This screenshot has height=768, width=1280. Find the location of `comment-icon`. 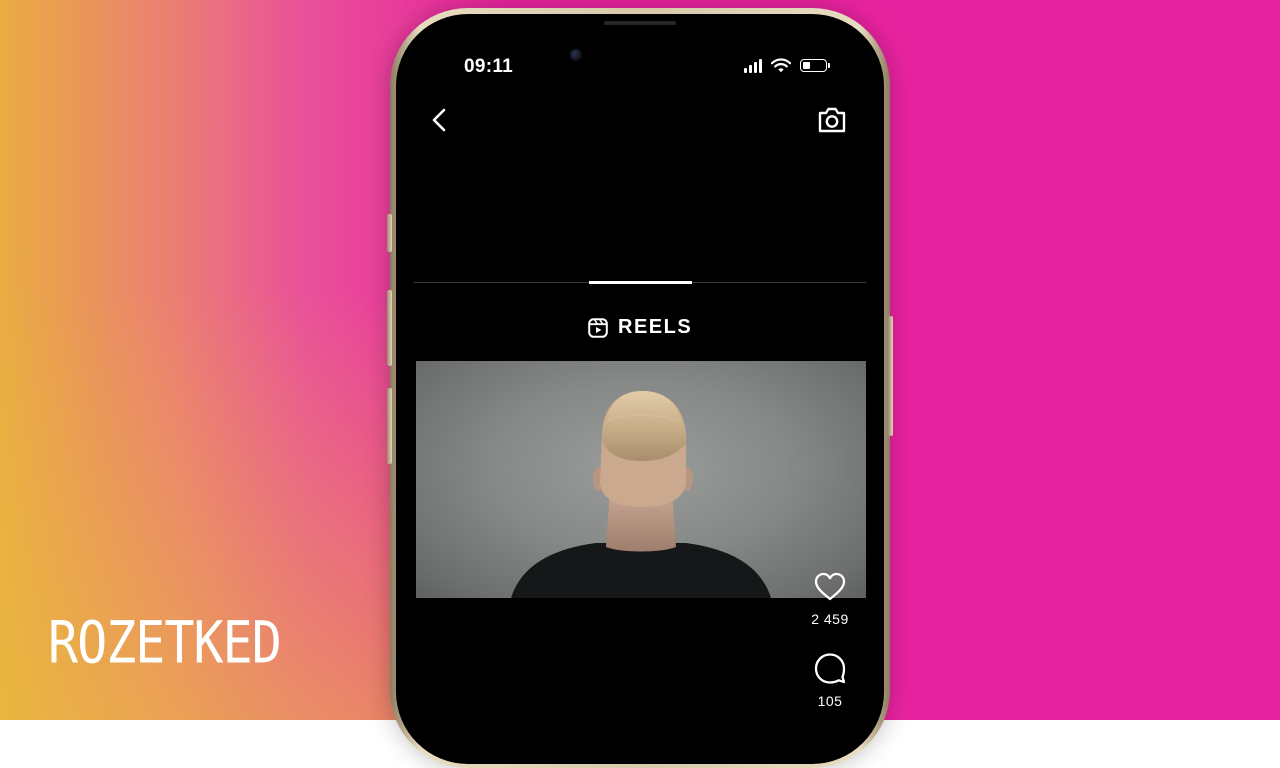

comment-icon is located at coordinates (830, 668).